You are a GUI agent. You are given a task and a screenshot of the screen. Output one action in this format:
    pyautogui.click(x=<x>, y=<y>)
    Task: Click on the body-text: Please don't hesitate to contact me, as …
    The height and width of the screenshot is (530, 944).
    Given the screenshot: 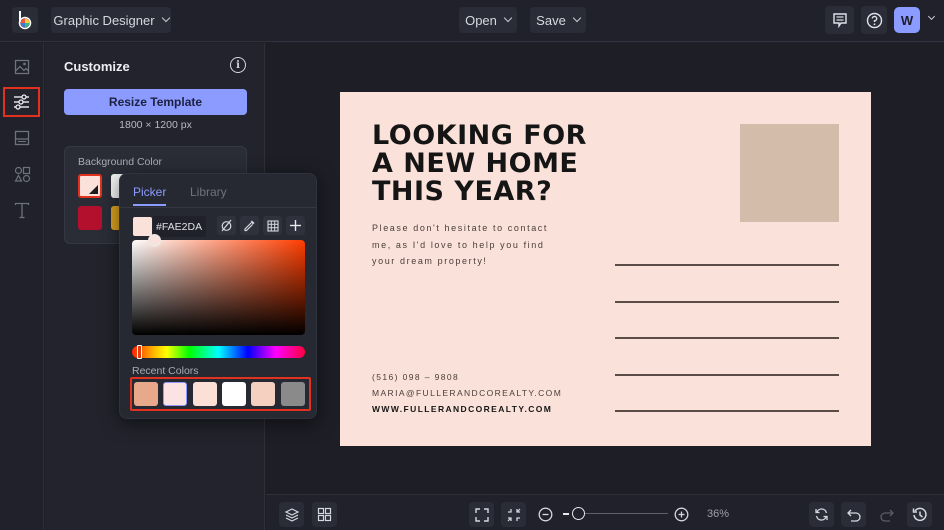 What is the action you would take?
    pyautogui.click(x=472, y=245)
    